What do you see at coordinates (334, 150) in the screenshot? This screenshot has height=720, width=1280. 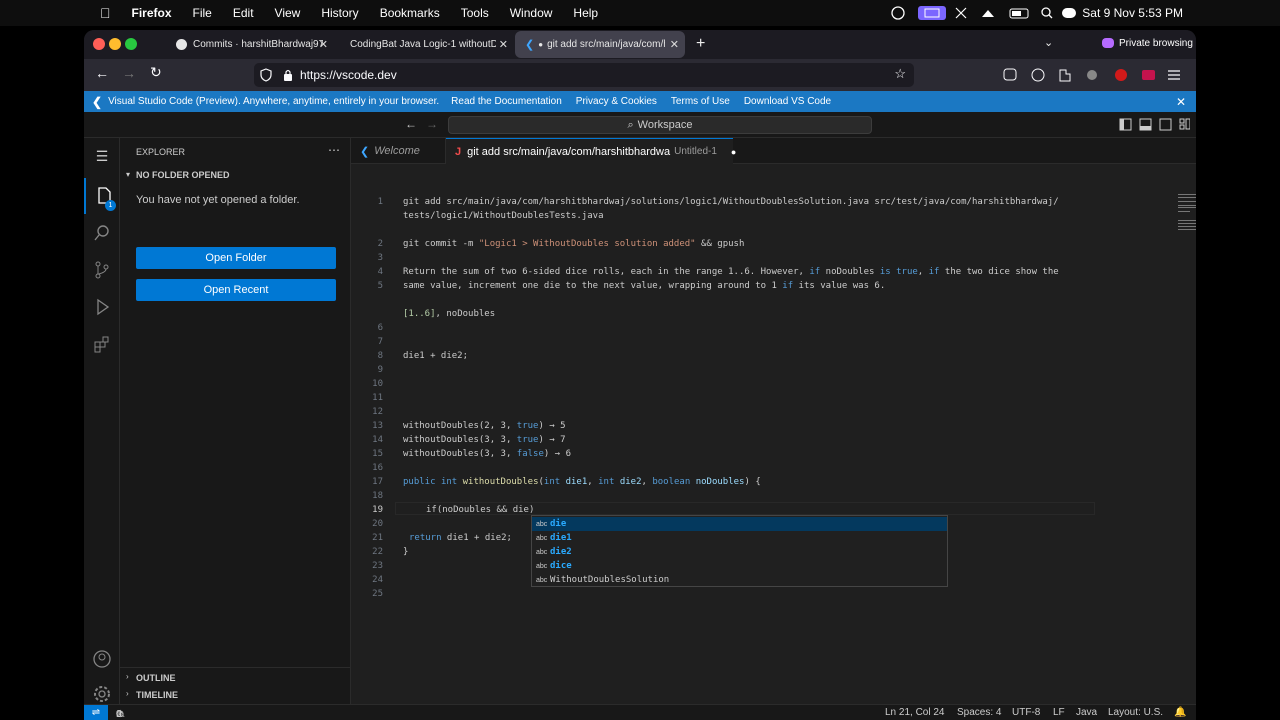 I see `more-actions-icon: ⋯` at bounding box center [334, 150].